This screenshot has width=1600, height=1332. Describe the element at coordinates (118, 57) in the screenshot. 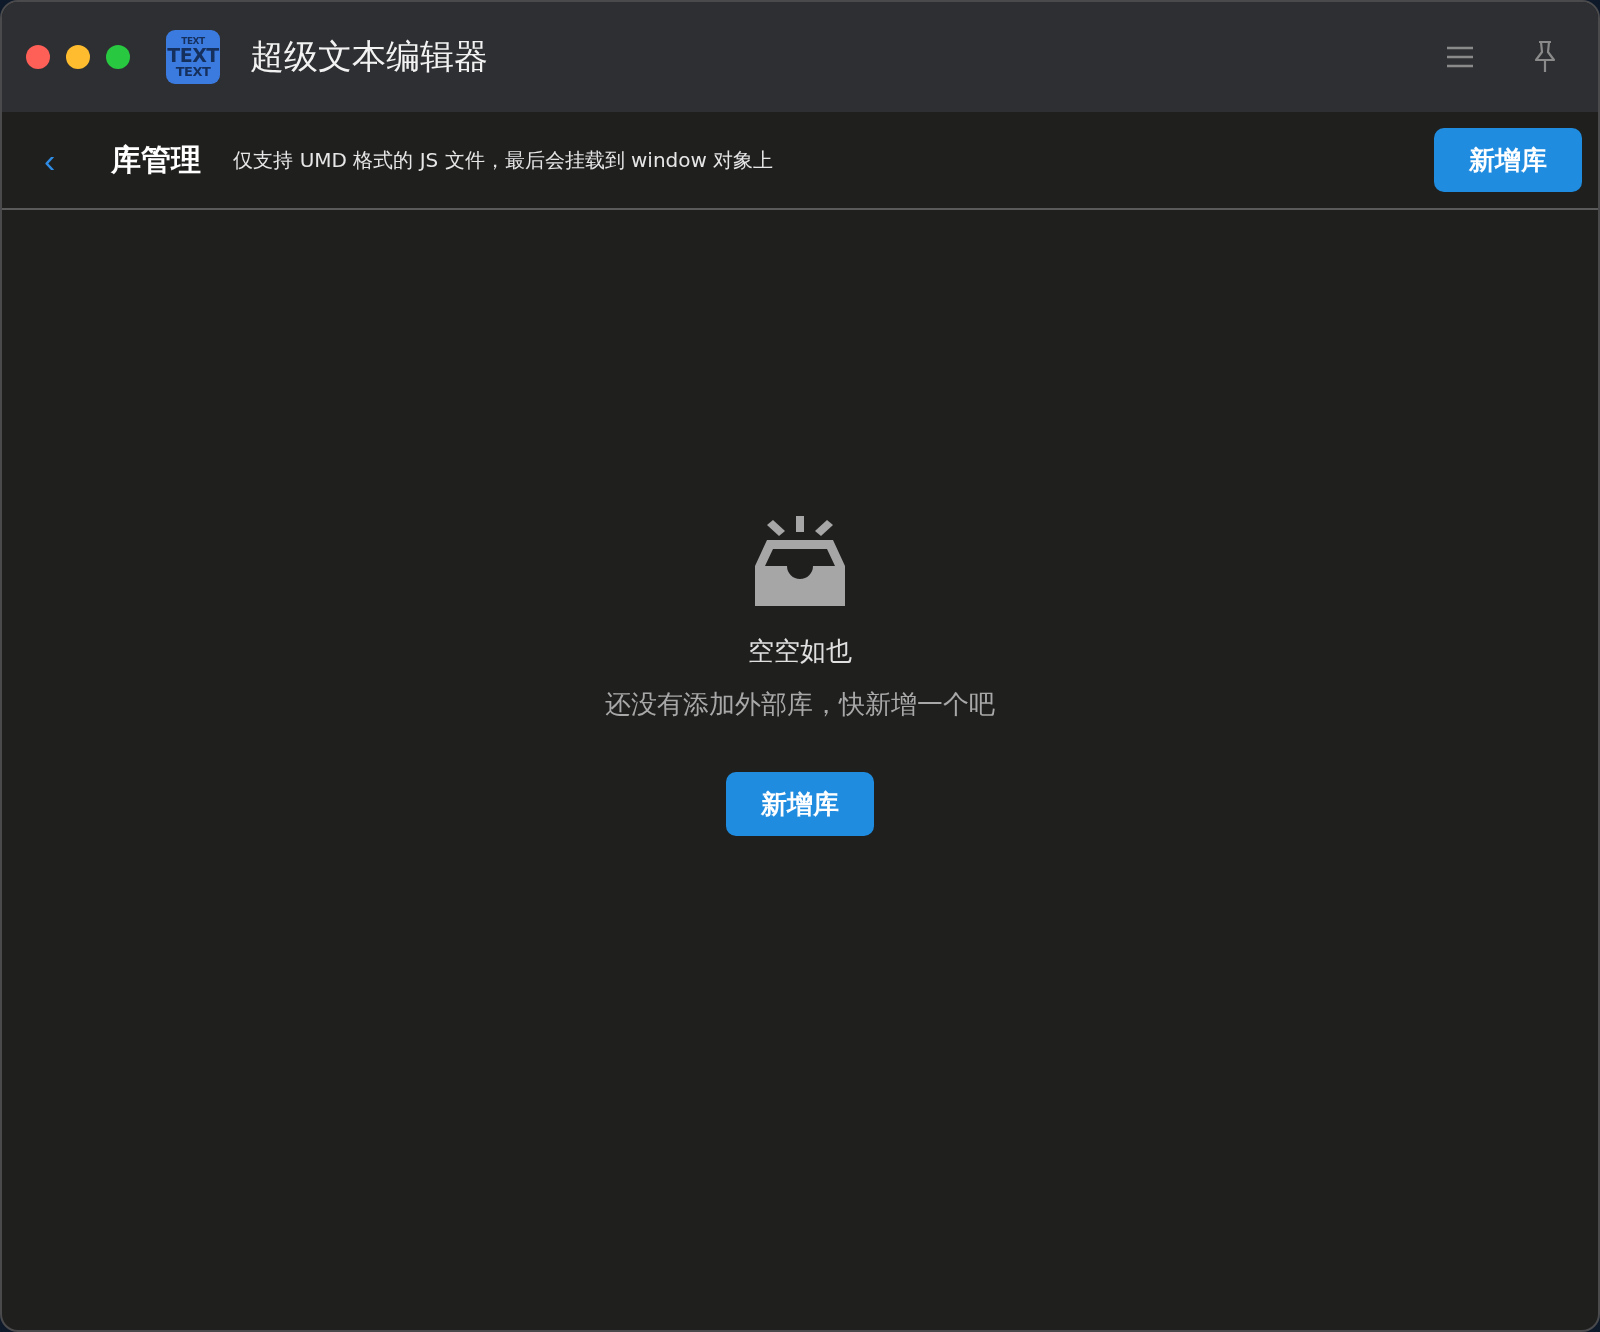

I see `maximize-button` at that location.